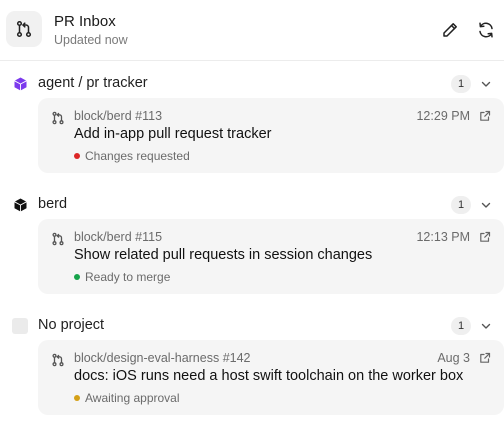 Image resolution: width=504 pixels, height=440 pixels. I want to click on group-header: berd 1, so click(252, 205).